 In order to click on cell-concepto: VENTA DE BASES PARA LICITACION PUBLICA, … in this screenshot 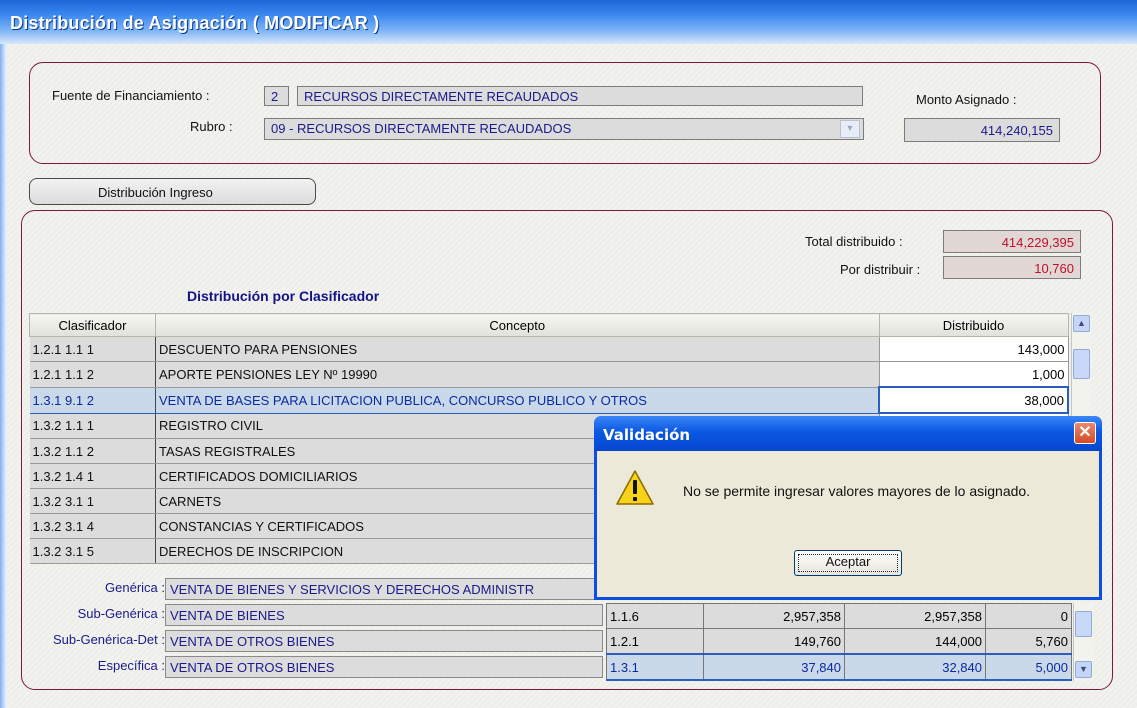, I will do `click(517, 400)`.